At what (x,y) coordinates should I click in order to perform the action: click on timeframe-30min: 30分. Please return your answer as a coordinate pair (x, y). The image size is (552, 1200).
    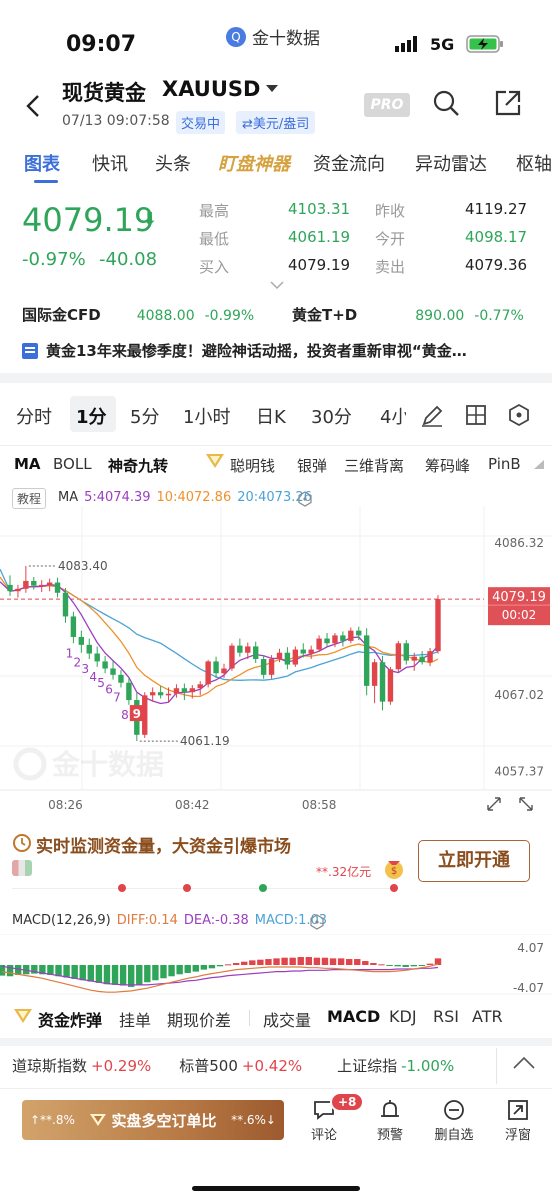
    Looking at the image, I should click on (331, 416).